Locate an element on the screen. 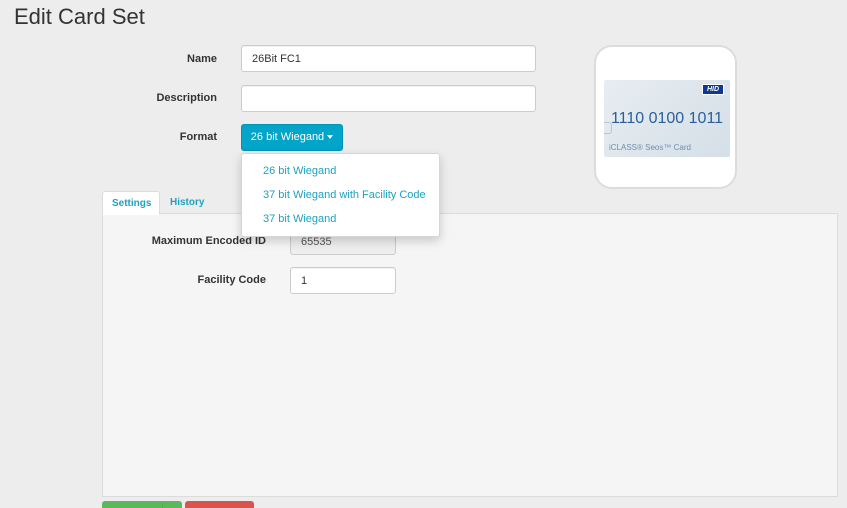 This screenshot has height=508, width=847. description-label: Description is located at coordinates (186, 98).